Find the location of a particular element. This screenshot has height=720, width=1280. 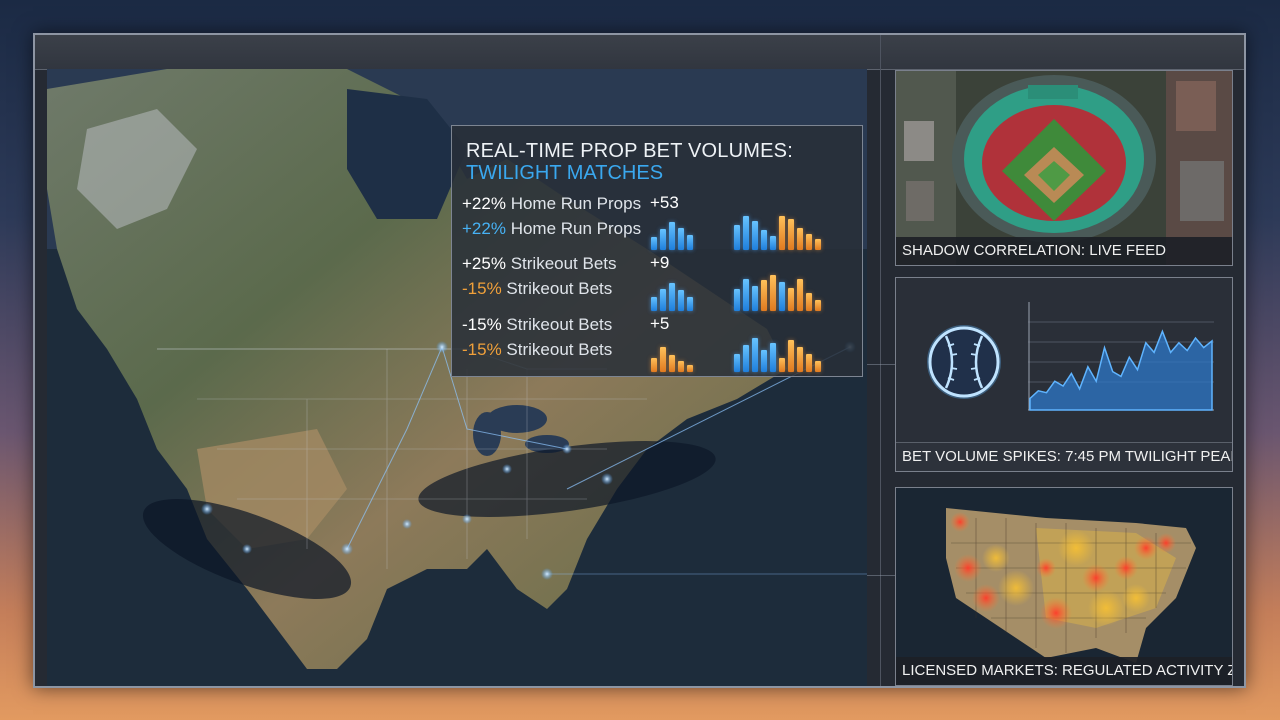

row-delta-value: +9 is located at coordinates (660, 262).